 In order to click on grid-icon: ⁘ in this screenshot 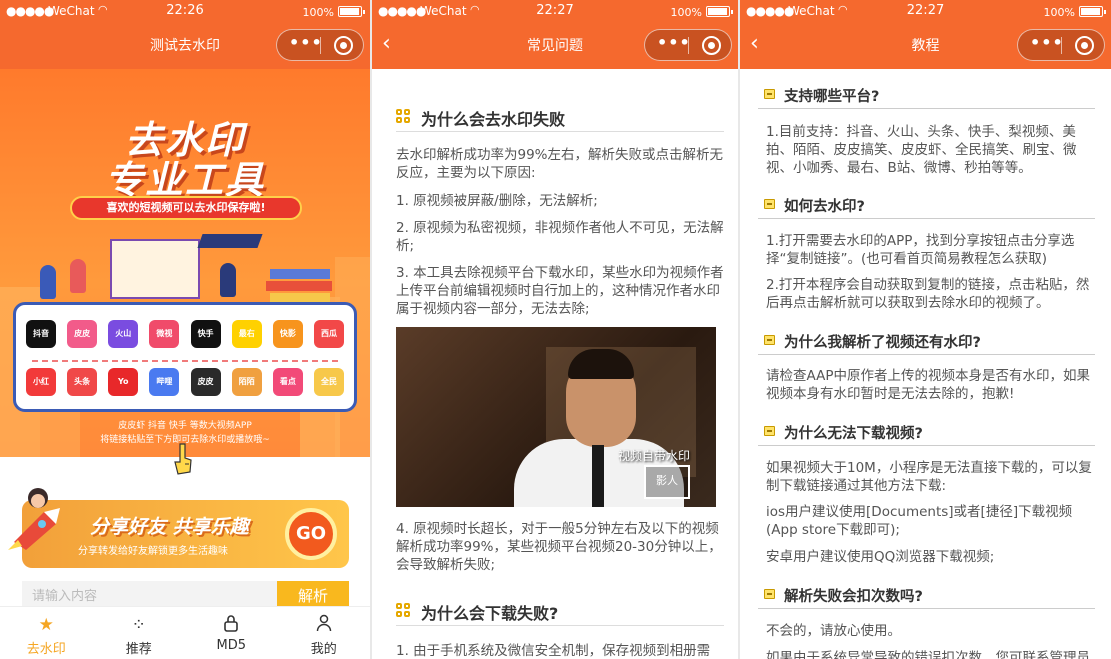, I will do `click(138, 625)`.